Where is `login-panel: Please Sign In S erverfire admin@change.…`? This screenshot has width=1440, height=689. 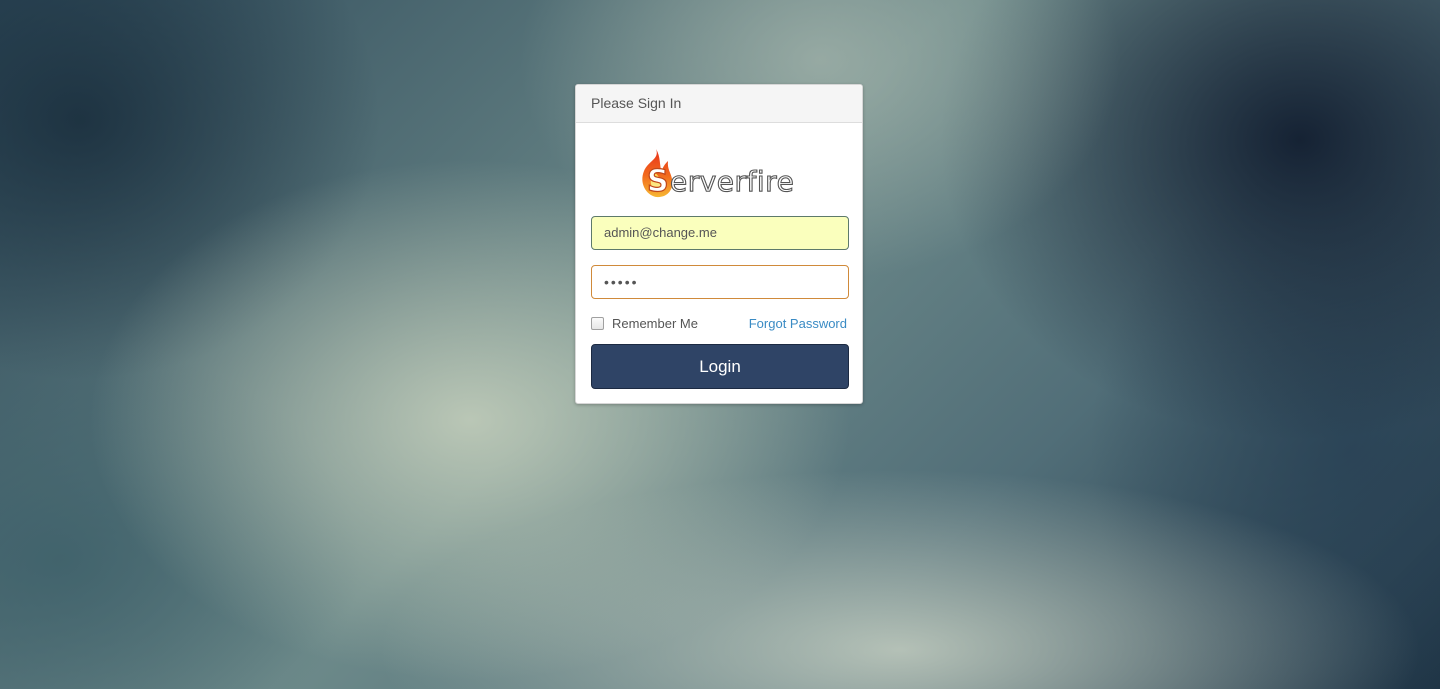
login-panel: Please Sign In S erverfire admin@change.… is located at coordinates (719, 244).